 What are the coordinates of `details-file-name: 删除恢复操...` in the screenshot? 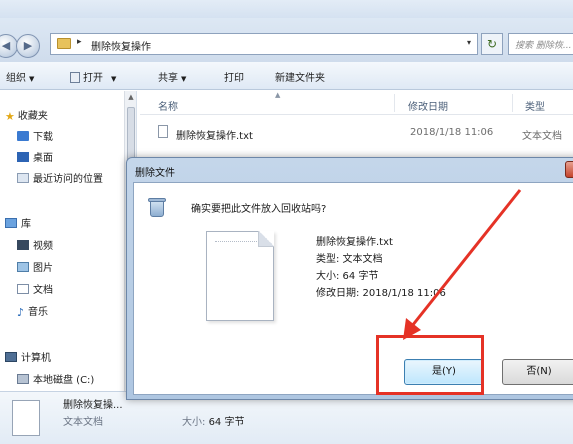 It's located at (93, 405).